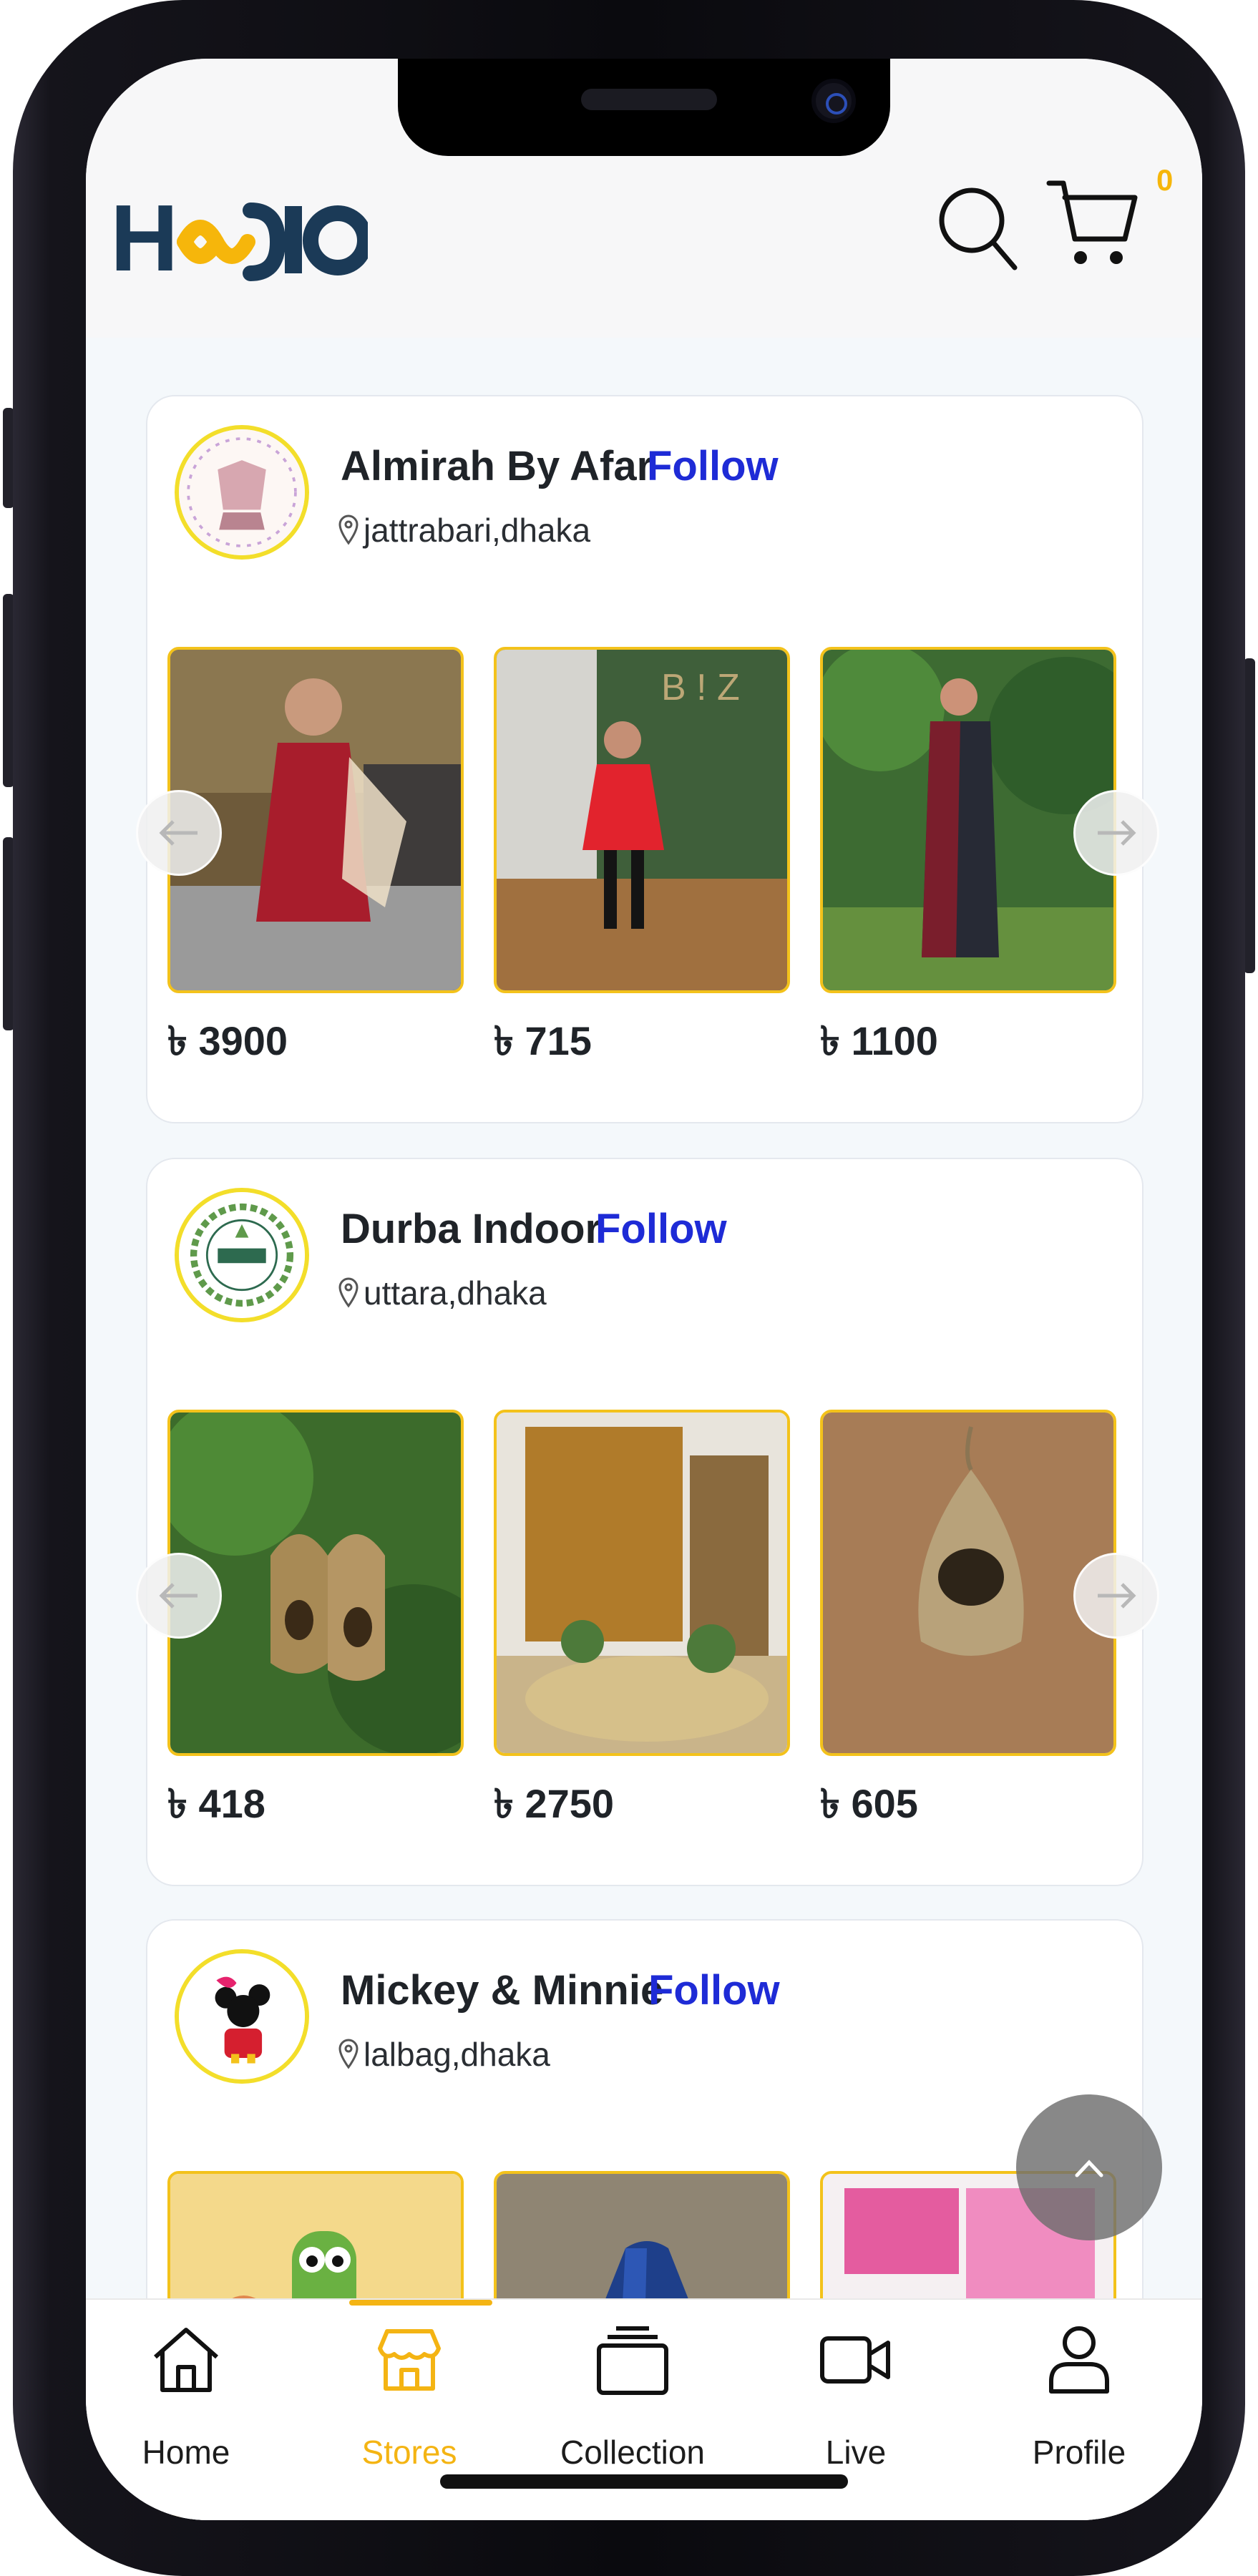 This screenshot has height=2576, width=1258. Describe the element at coordinates (1165, 180) in the screenshot. I see `cart-count-badge: 0` at that location.